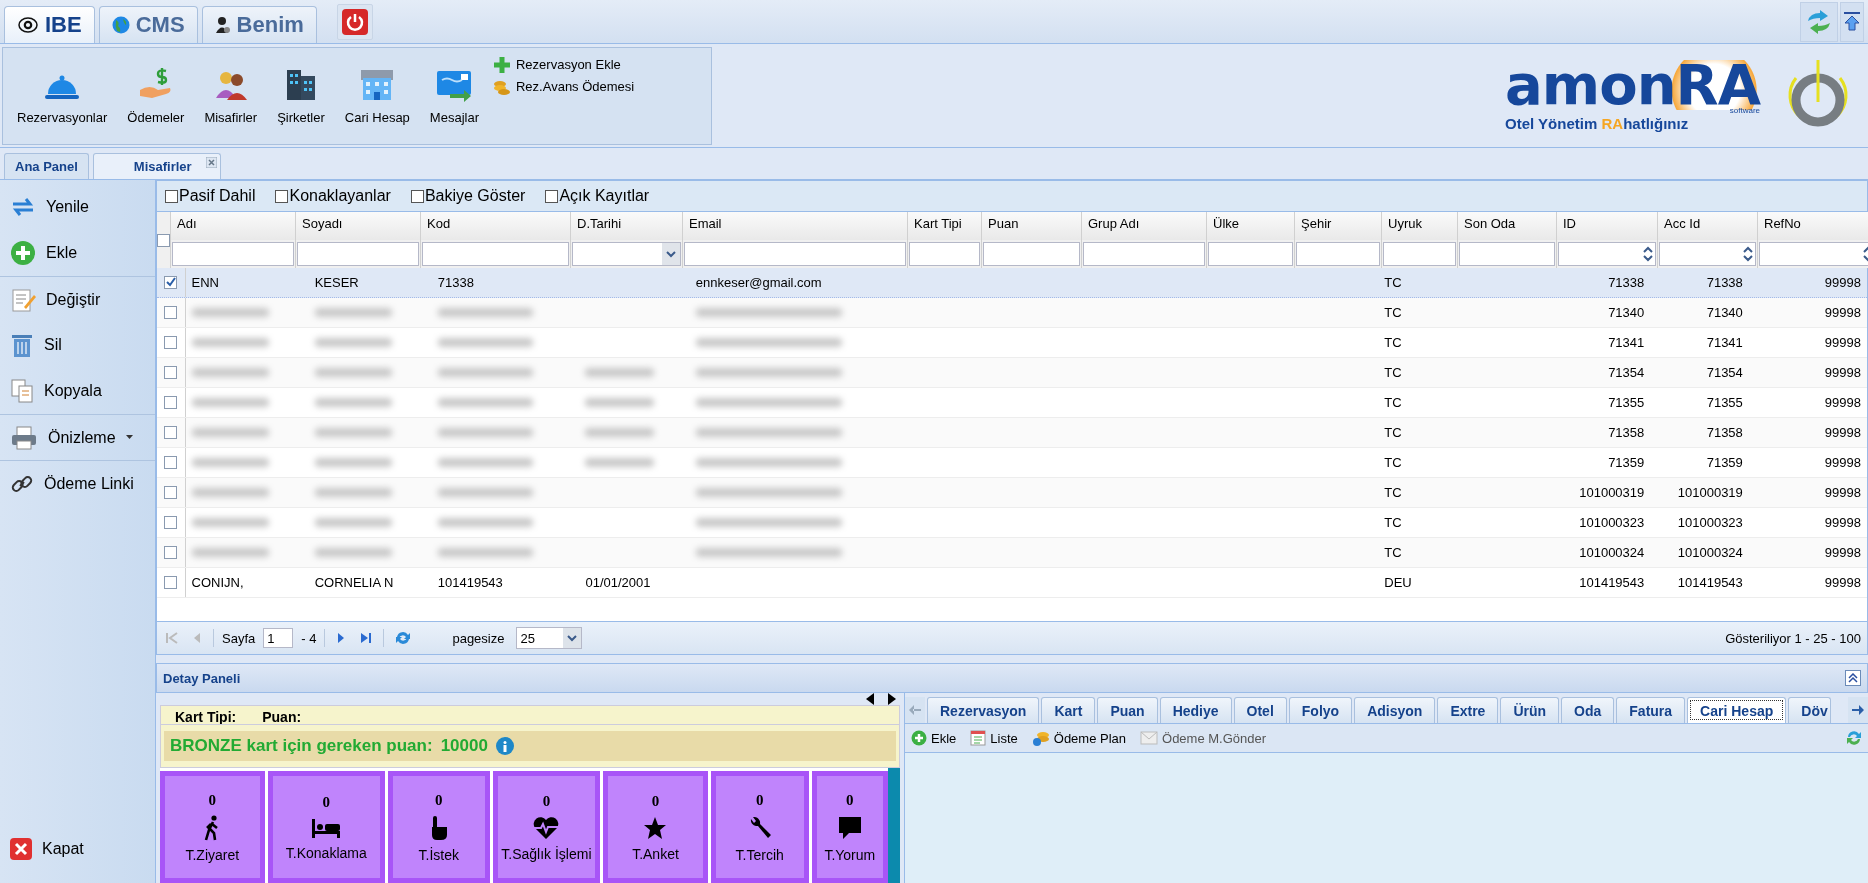  I want to click on detail-tab: Otel, so click(1260, 710).